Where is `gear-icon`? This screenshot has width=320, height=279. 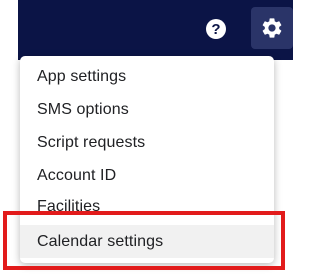 gear-icon is located at coordinates (272, 28).